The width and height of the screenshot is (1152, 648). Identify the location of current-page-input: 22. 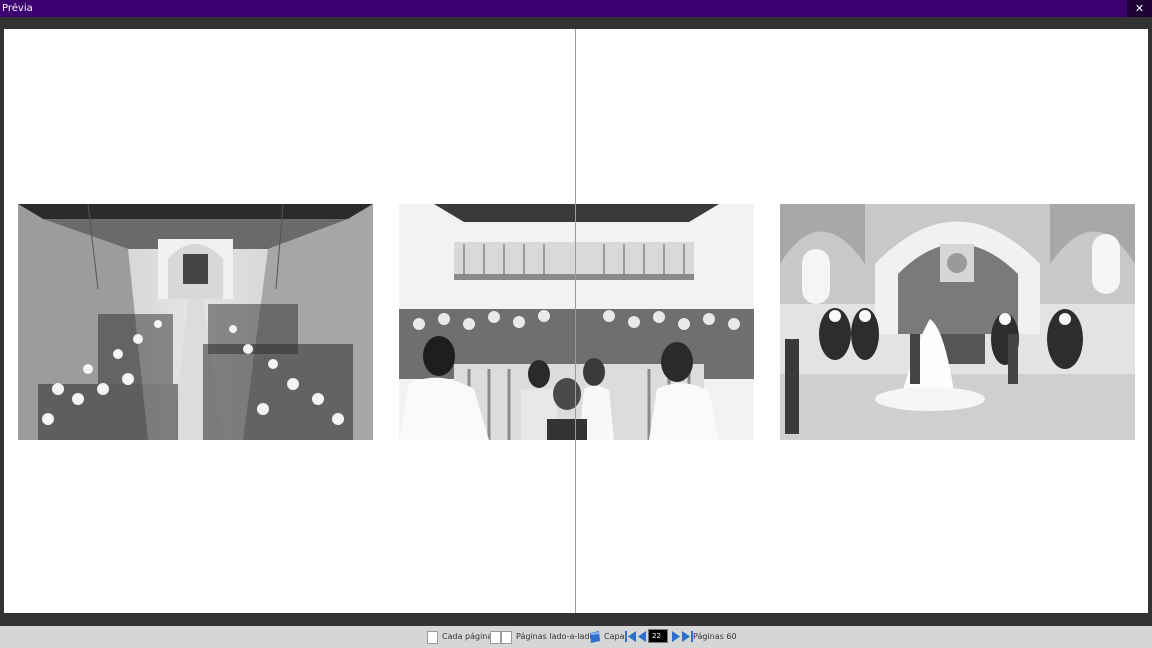
(658, 636).